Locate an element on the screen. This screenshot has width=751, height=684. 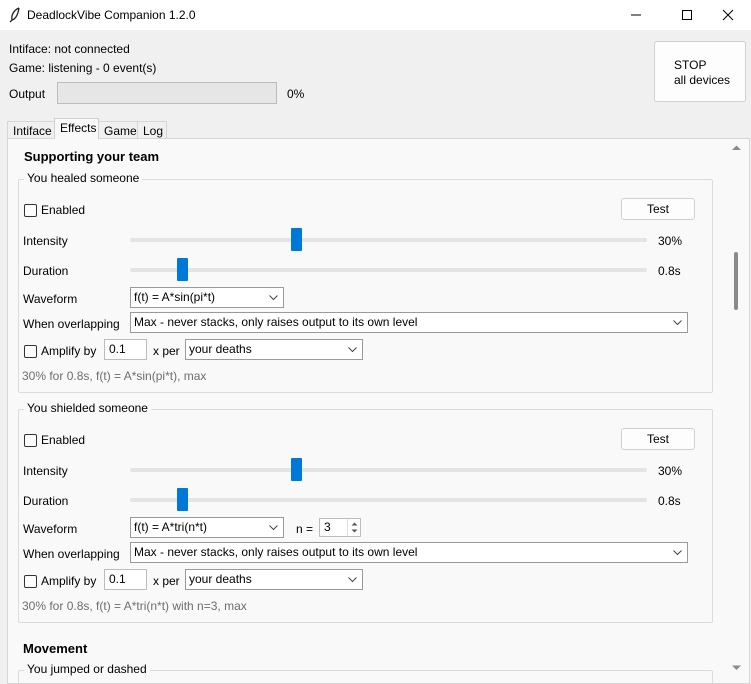
maximize-button is located at coordinates (687, 15).